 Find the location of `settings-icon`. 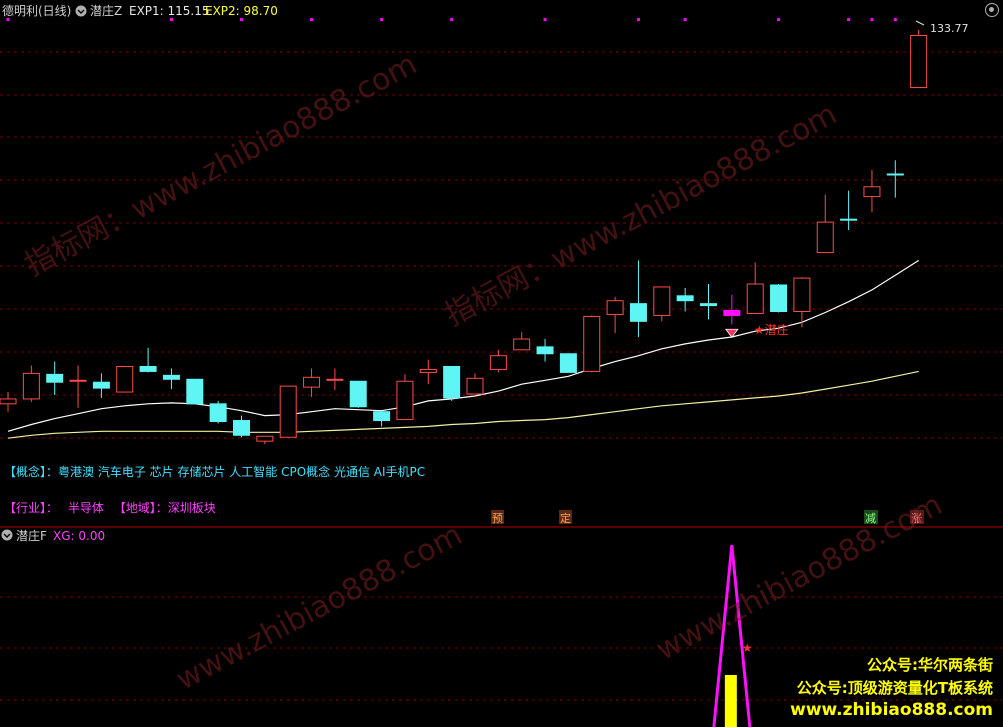

settings-icon is located at coordinates (992, 10).